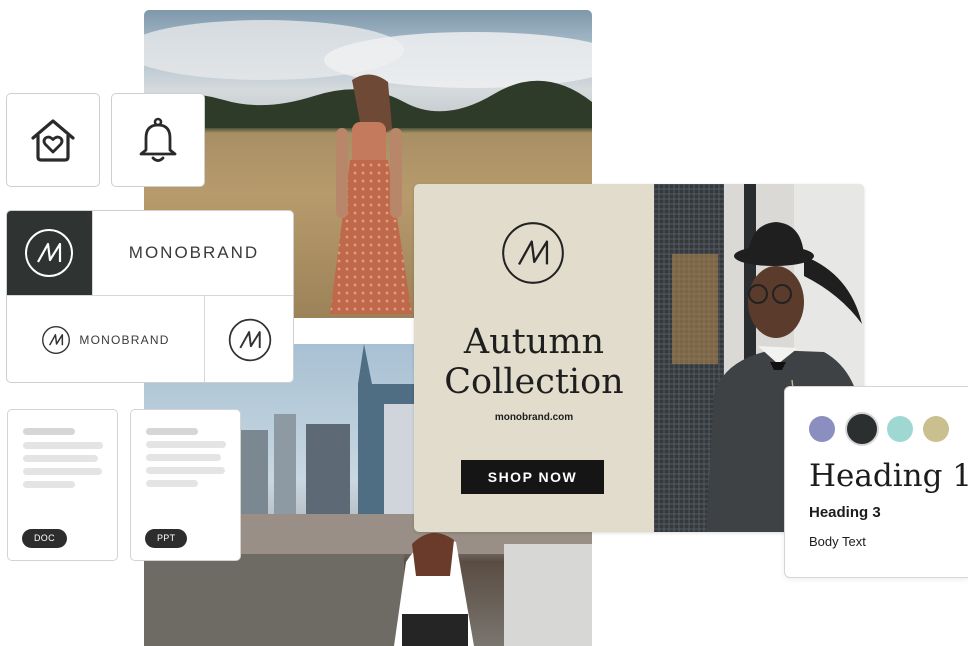 The height and width of the screenshot is (646, 968). Describe the element at coordinates (534, 417) in the screenshot. I see `ad-url: monobrand.com` at that location.